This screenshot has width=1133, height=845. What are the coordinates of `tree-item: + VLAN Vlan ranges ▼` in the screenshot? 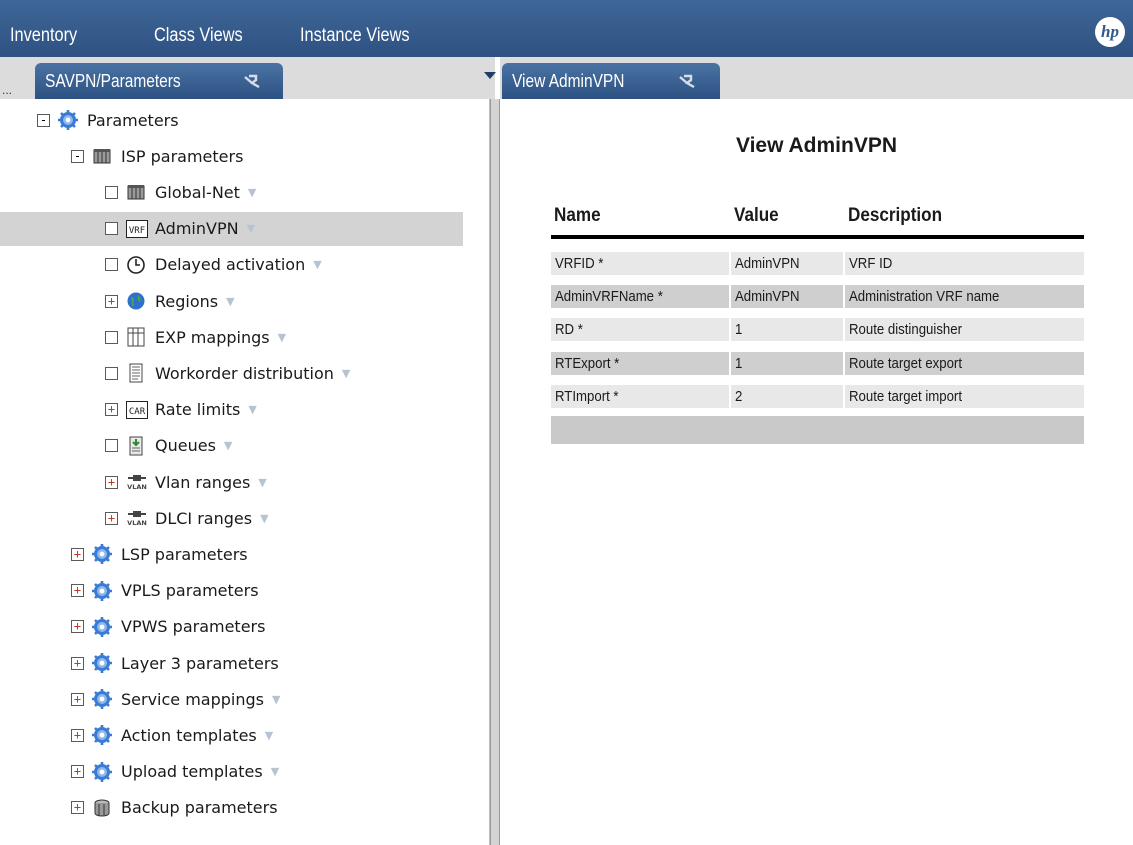 It's located at (186, 482).